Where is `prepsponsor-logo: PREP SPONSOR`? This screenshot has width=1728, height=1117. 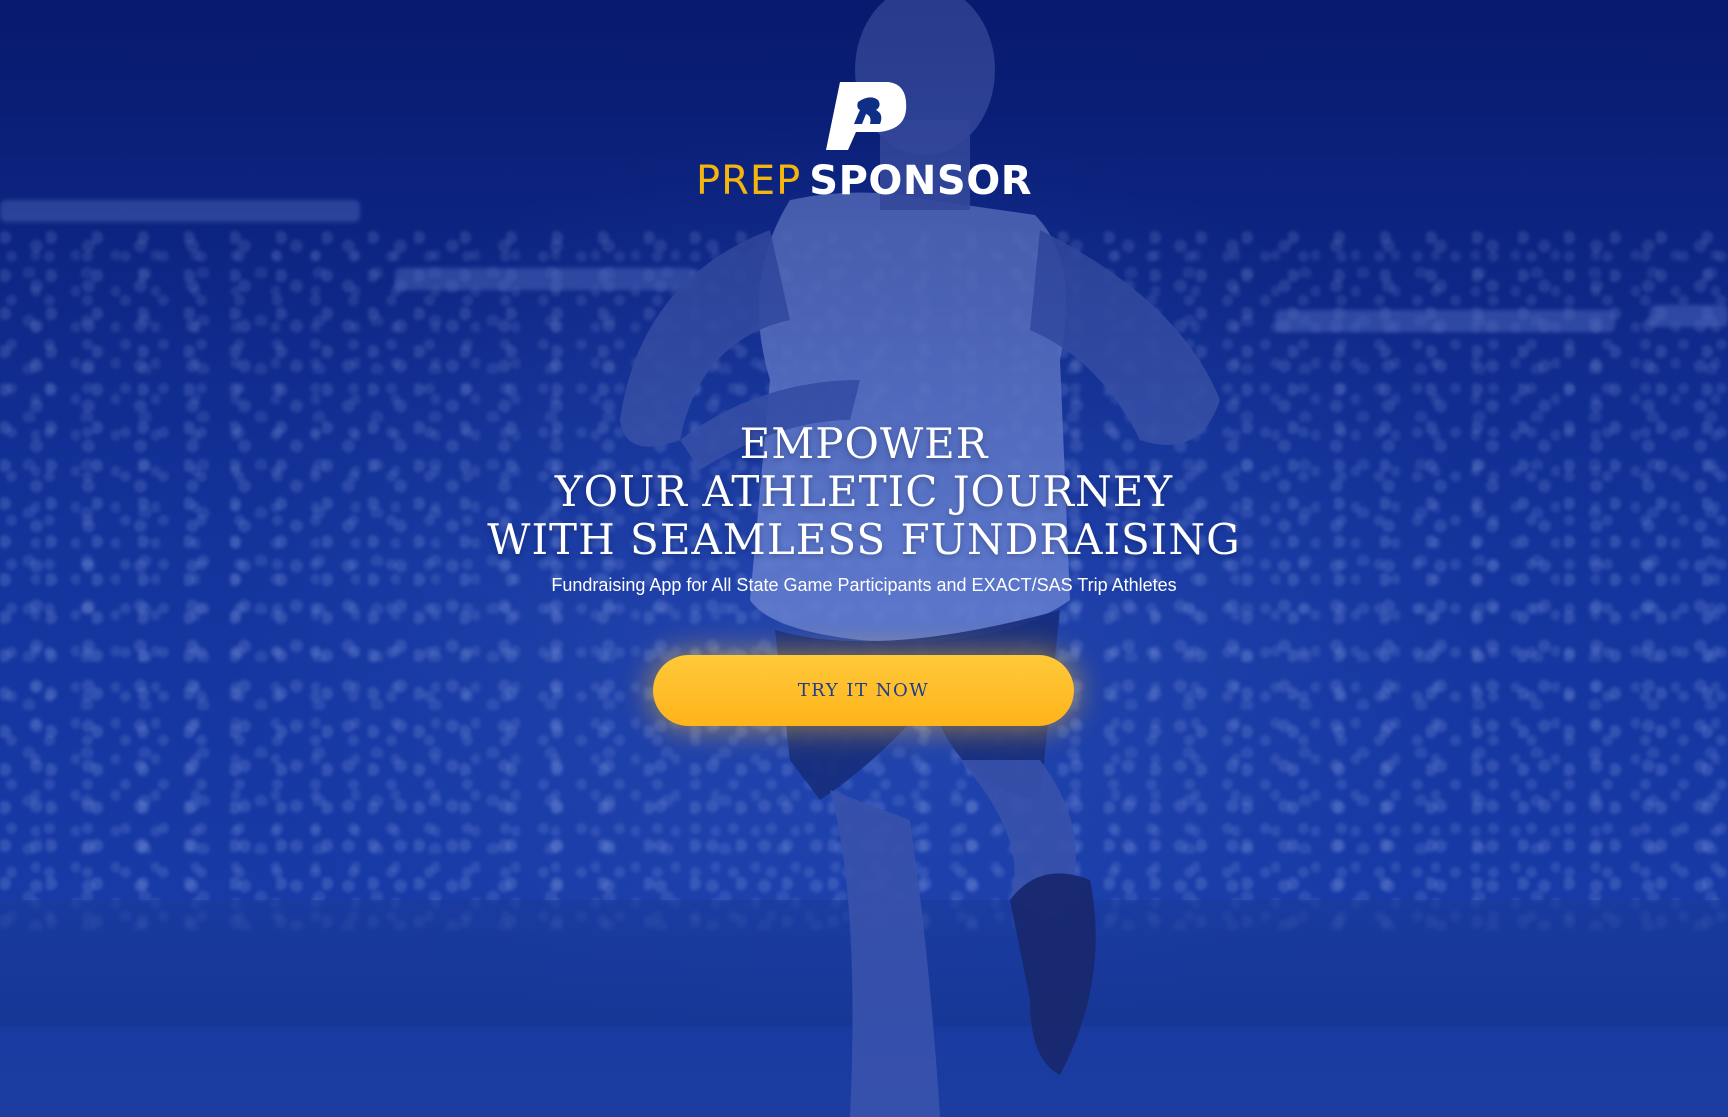
prepsponsor-logo: PREP SPONSOR is located at coordinates (864, 141).